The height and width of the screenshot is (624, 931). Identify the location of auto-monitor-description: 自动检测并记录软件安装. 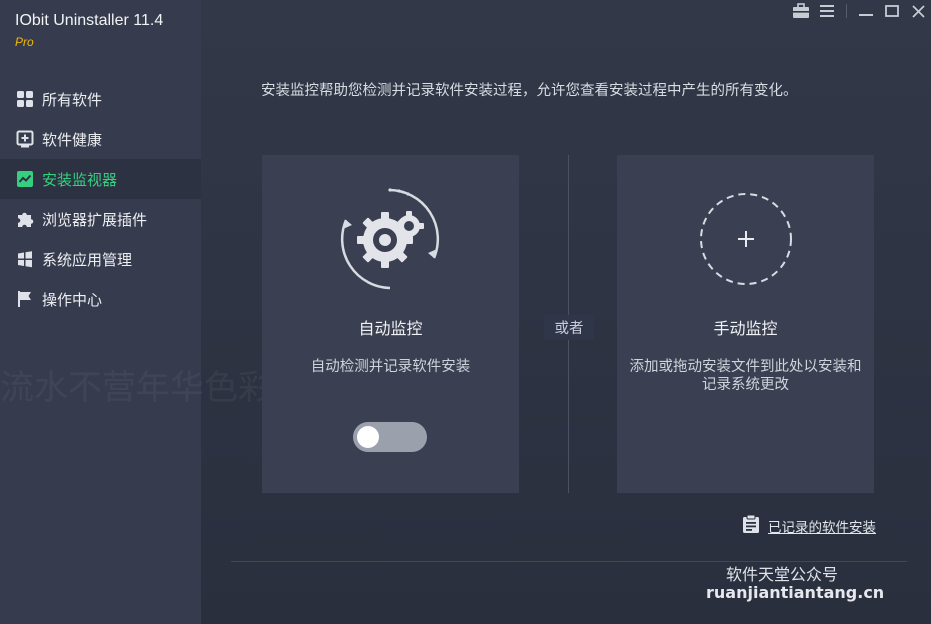
(390, 367).